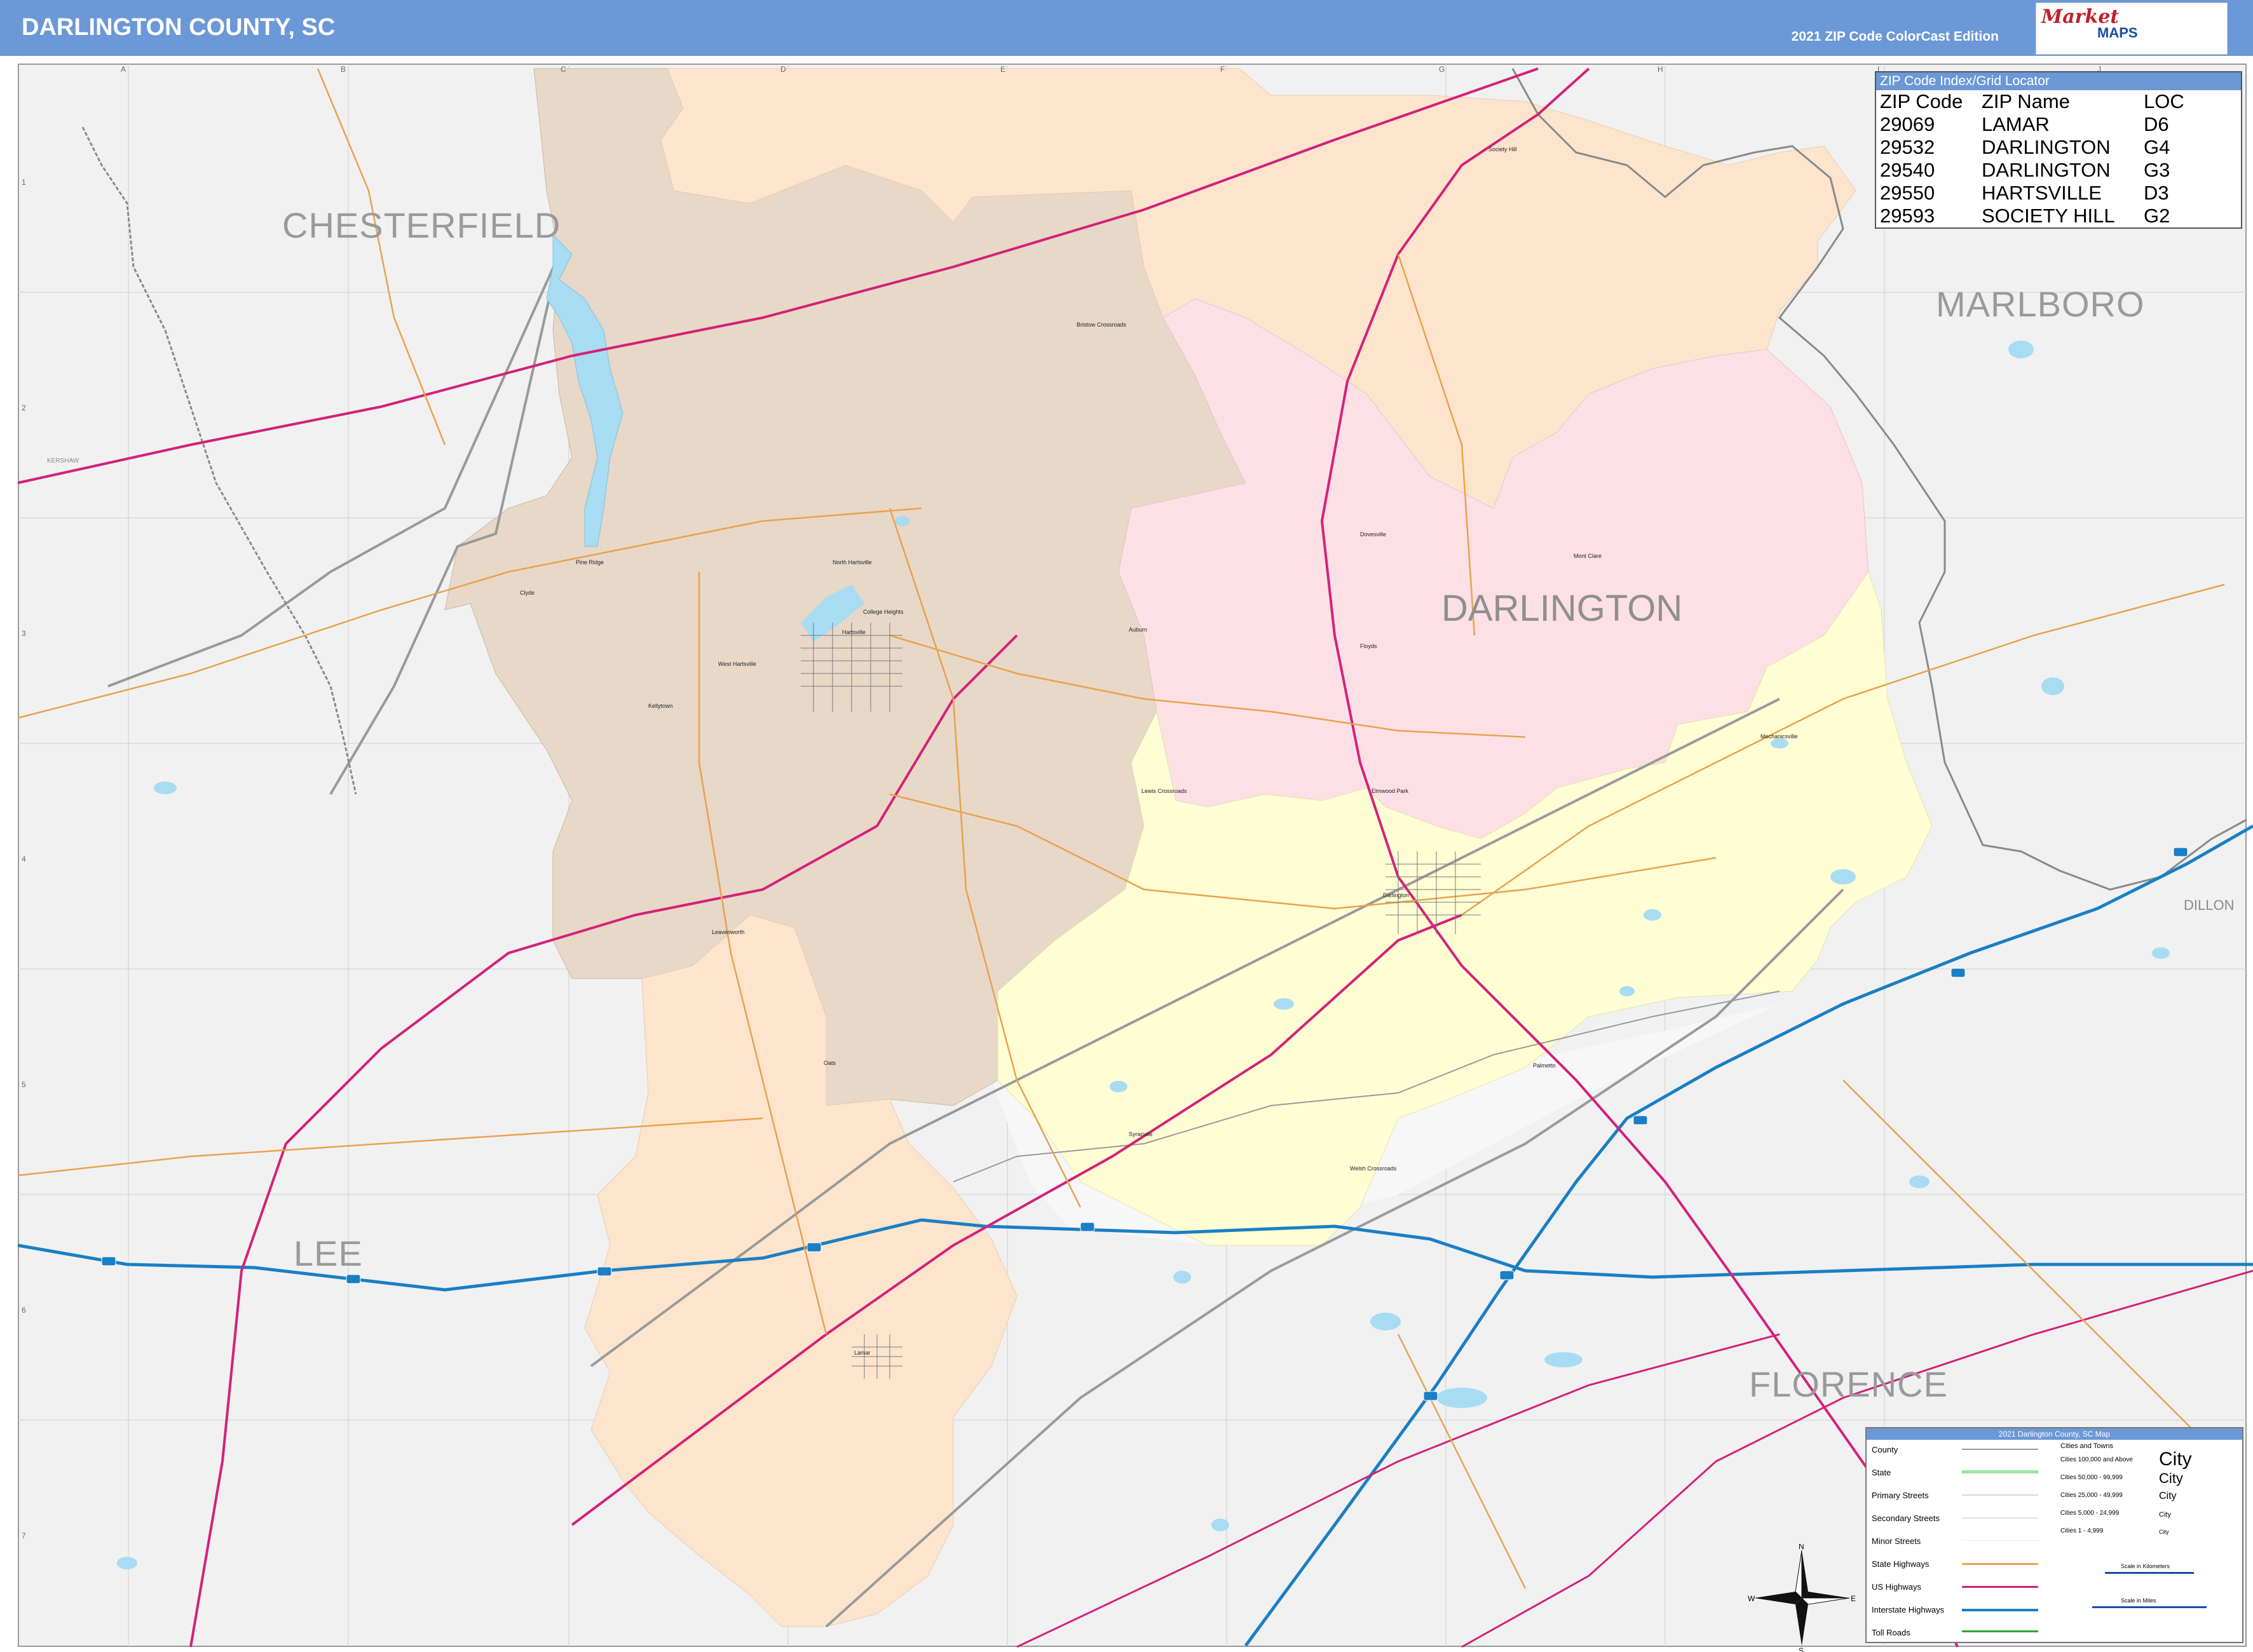 The image size is (2253, 1652). Describe the element at coordinates (1544, 1065) in the screenshot. I see `place-palmetto: Palmetto` at that location.